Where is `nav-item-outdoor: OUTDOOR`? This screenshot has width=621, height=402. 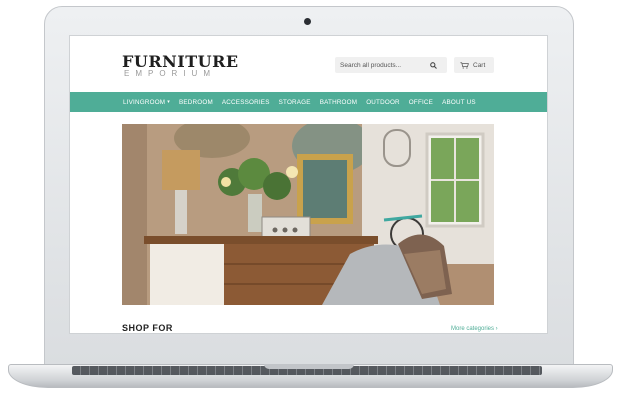
nav-item-outdoor: OUTDOOR is located at coordinates (383, 102).